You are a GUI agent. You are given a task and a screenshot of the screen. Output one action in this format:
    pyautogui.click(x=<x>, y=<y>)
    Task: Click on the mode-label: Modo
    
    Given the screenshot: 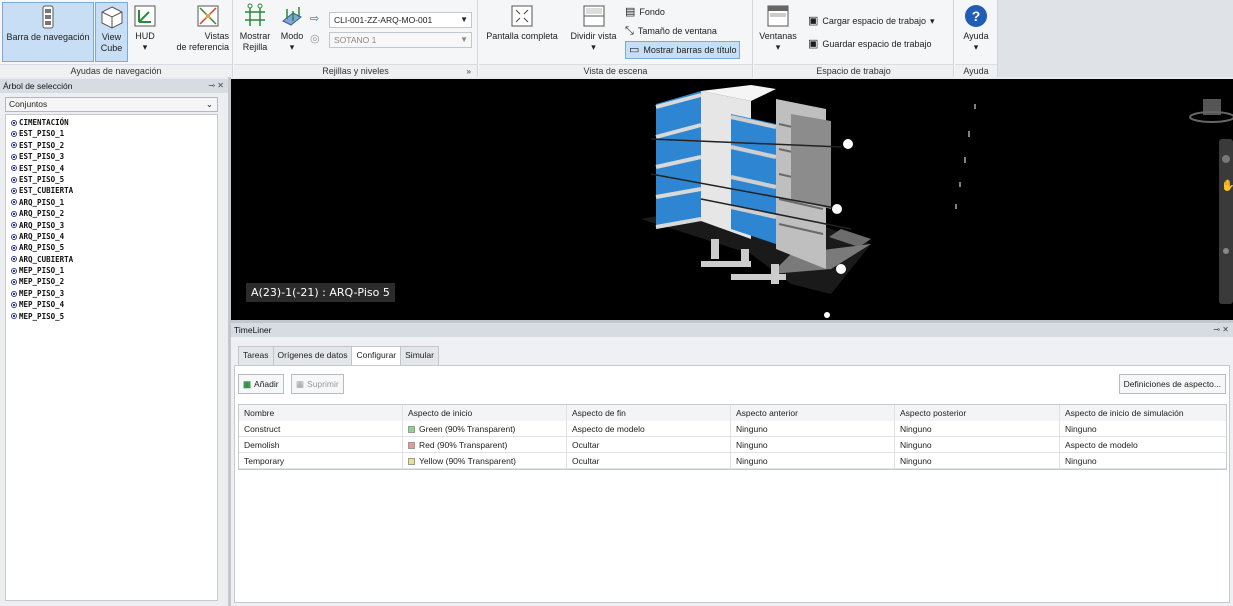 What is the action you would take?
    pyautogui.click(x=292, y=36)
    